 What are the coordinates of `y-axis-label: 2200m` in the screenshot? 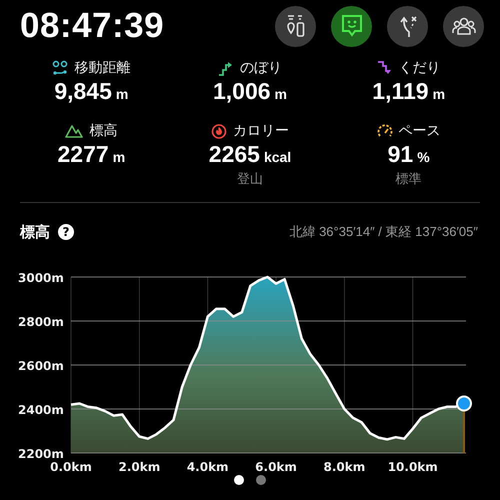 It's located at (41, 454).